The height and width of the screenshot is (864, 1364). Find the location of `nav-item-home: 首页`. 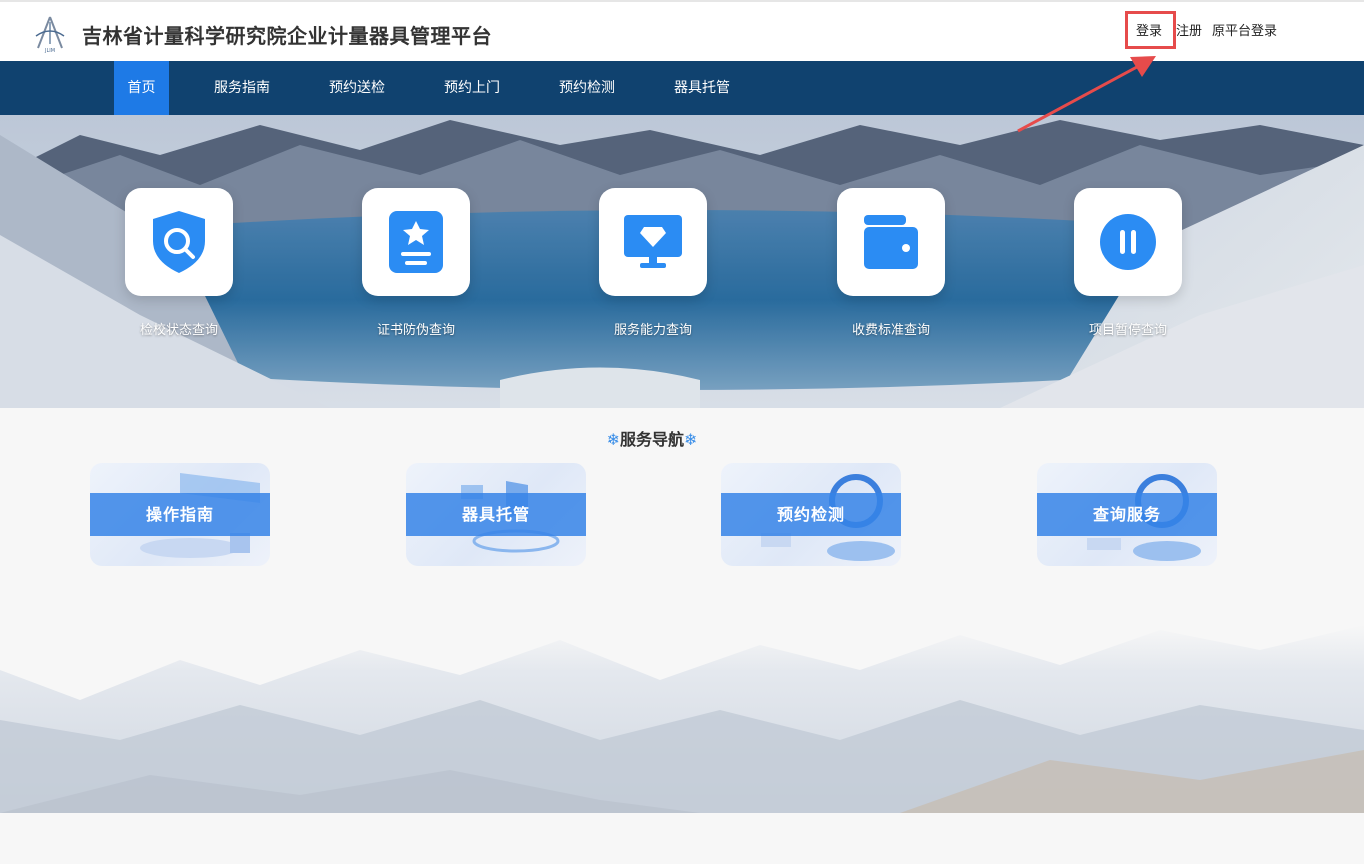

nav-item-home: 首页 is located at coordinates (141, 88).